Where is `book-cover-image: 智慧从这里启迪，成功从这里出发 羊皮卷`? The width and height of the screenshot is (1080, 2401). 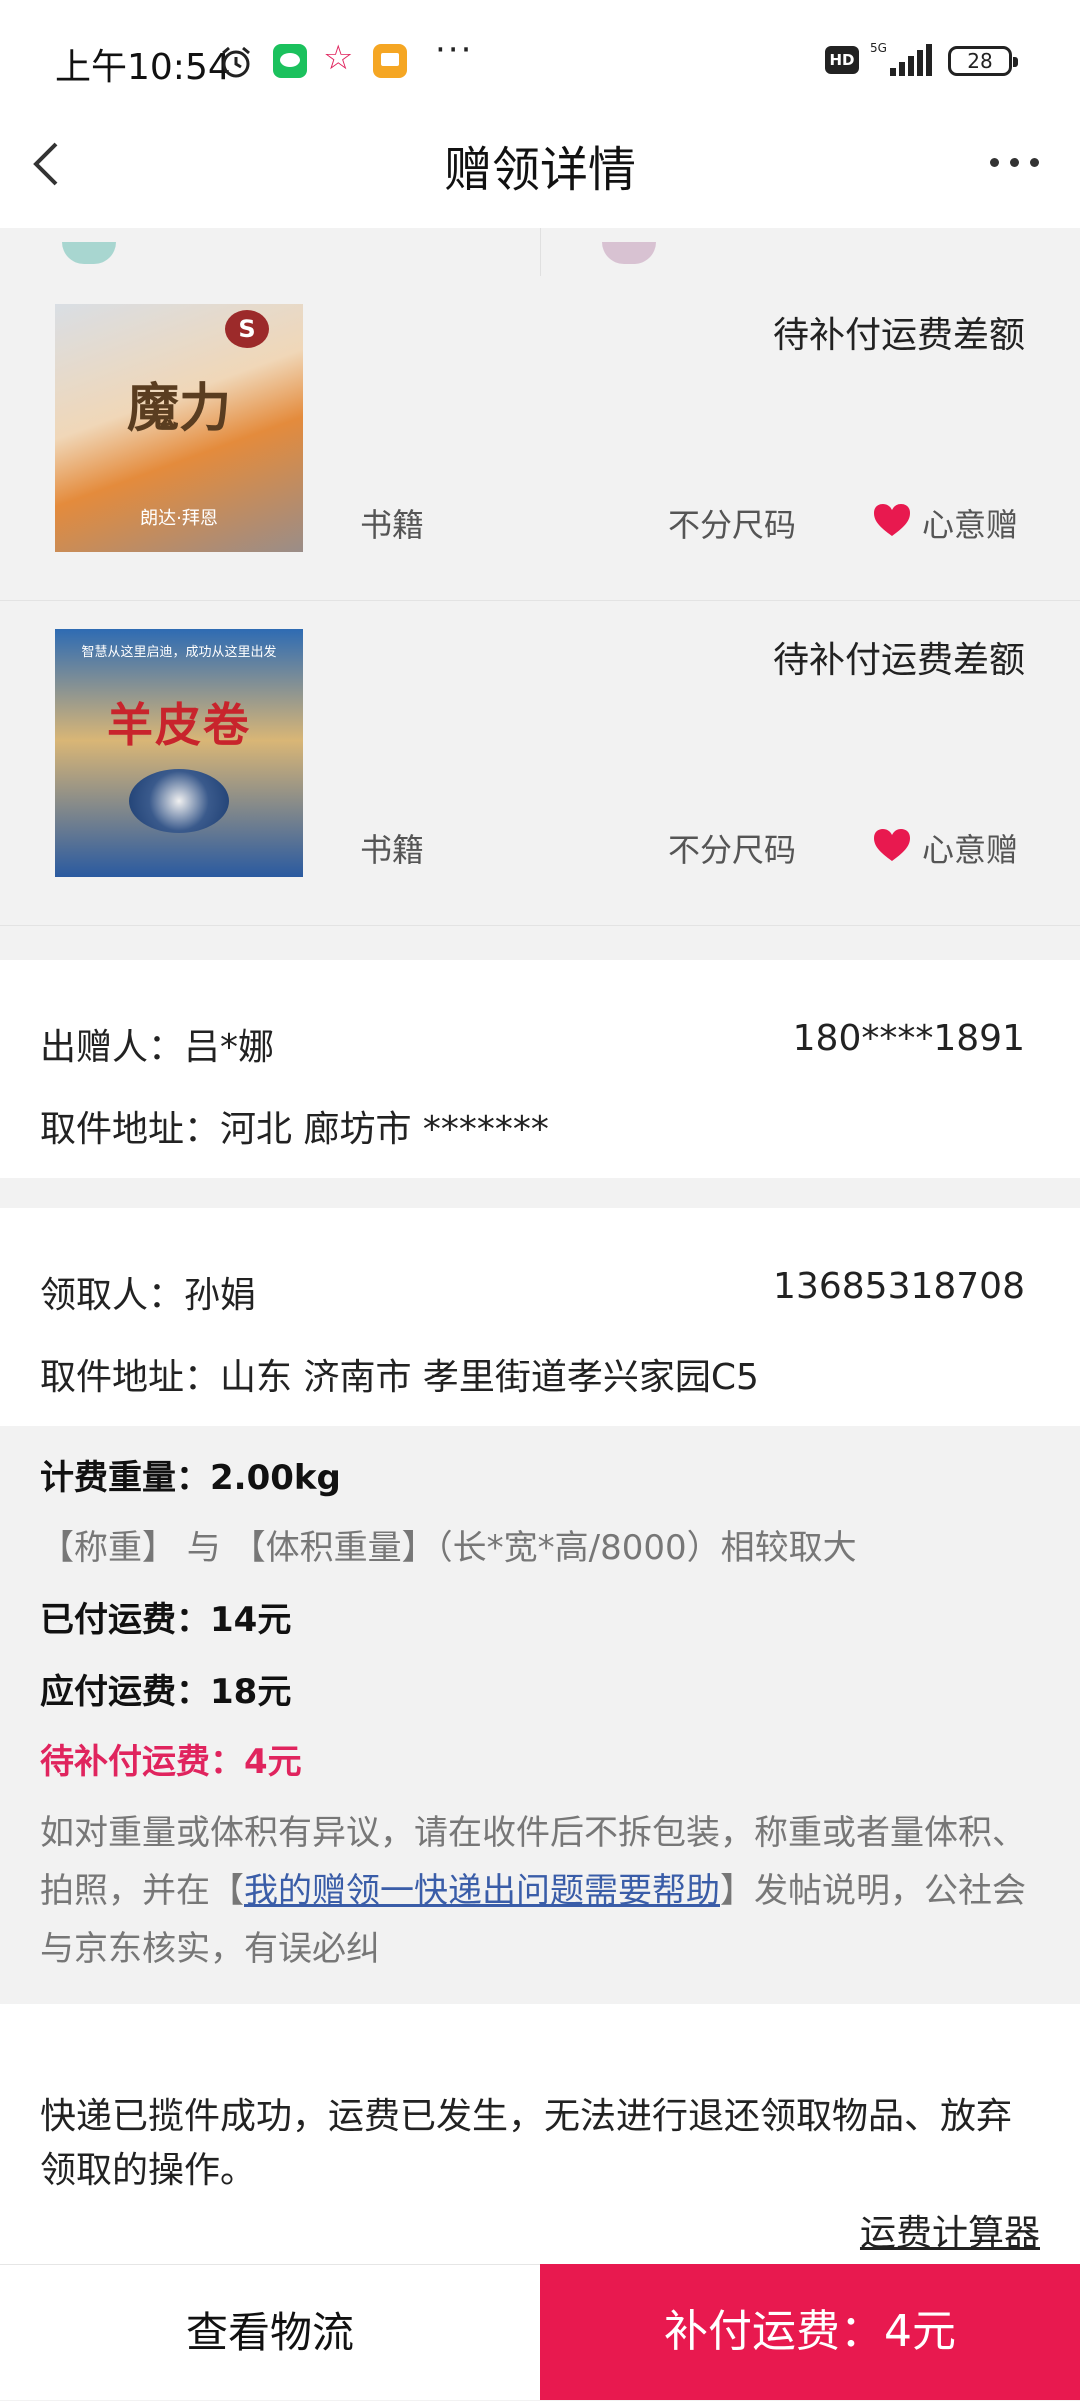
book-cover-image: 智慧从这里启迪，成功从这里出发 羊皮卷 is located at coordinates (179, 753).